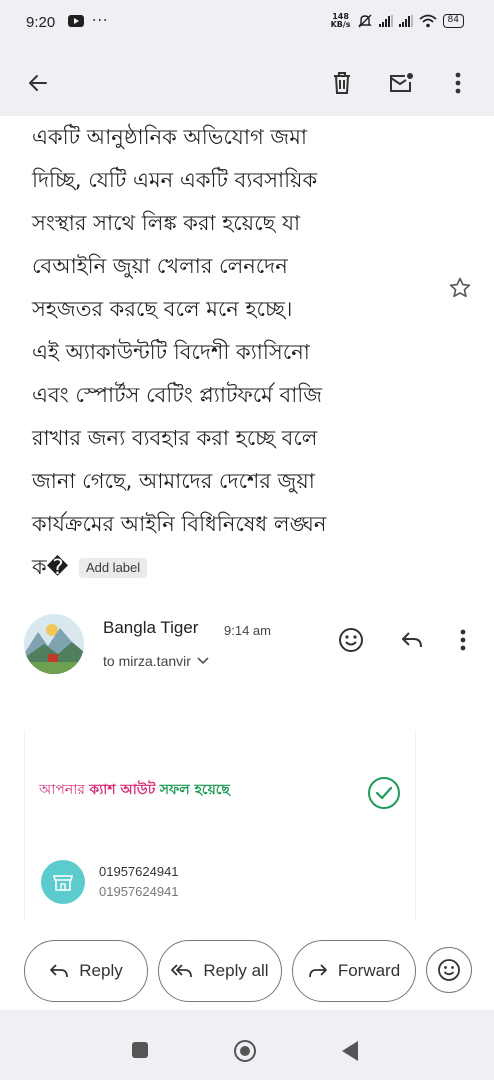 The image size is (494, 1080). I want to click on forward-label: Forward, so click(369, 970).